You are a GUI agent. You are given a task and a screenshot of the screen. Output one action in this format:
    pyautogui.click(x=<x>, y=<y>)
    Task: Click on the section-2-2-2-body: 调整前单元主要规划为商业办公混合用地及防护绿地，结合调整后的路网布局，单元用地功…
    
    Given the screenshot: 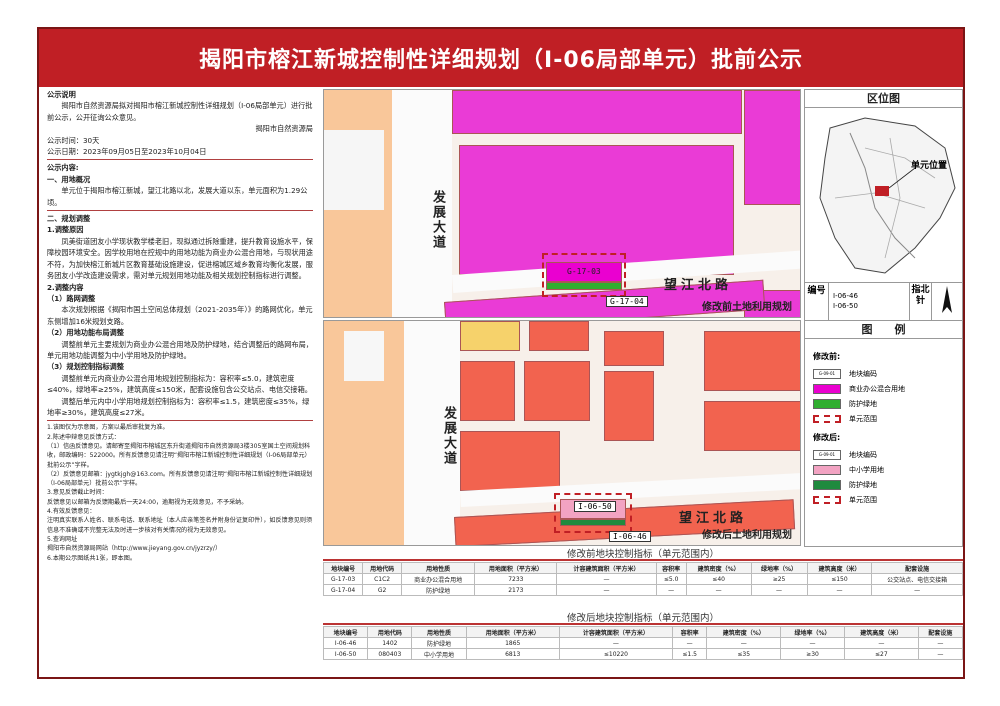 What is the action you would take?
    pyautogui.click(x=180, y=349)
    